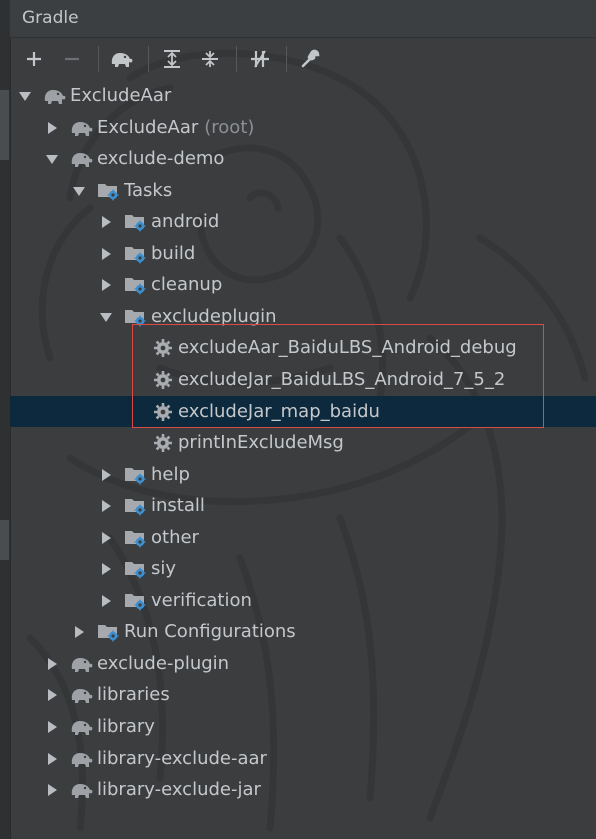 The height and width of the screenshot is (839, 596). I want to click on tree-node-row: other, so click(303, 537).